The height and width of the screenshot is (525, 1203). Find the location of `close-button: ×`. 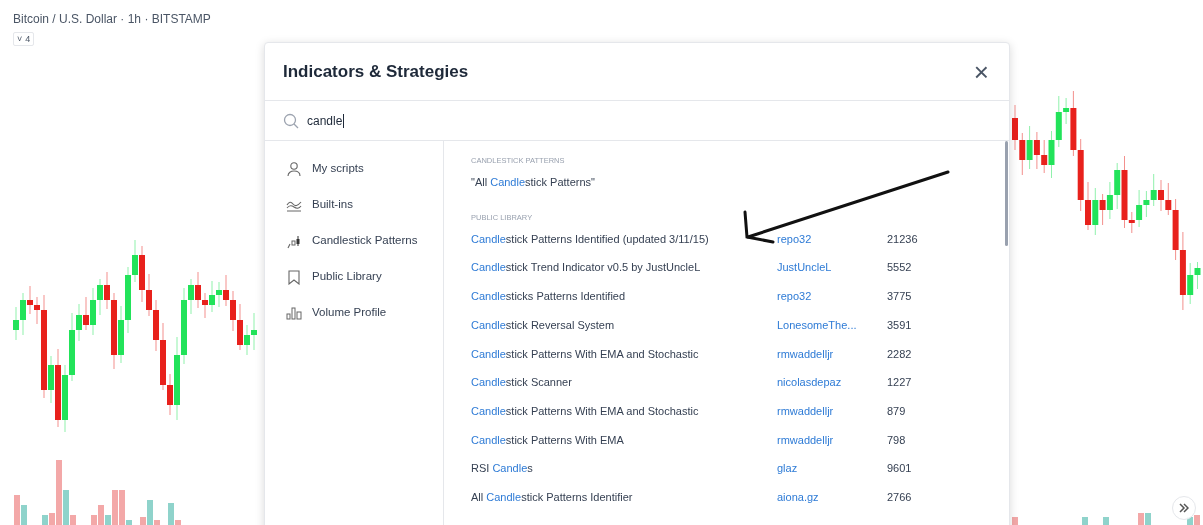

close-button: × is located at coordinates (981, 71).